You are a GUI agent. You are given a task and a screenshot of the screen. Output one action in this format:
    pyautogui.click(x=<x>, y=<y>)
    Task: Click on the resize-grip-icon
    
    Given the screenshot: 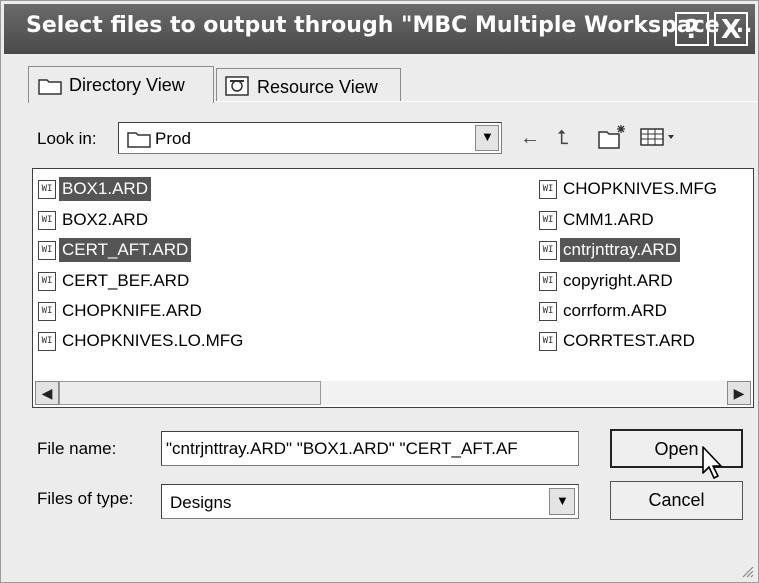 What is the action you would take?
    pyautogui.click(x=747, y=571)
    